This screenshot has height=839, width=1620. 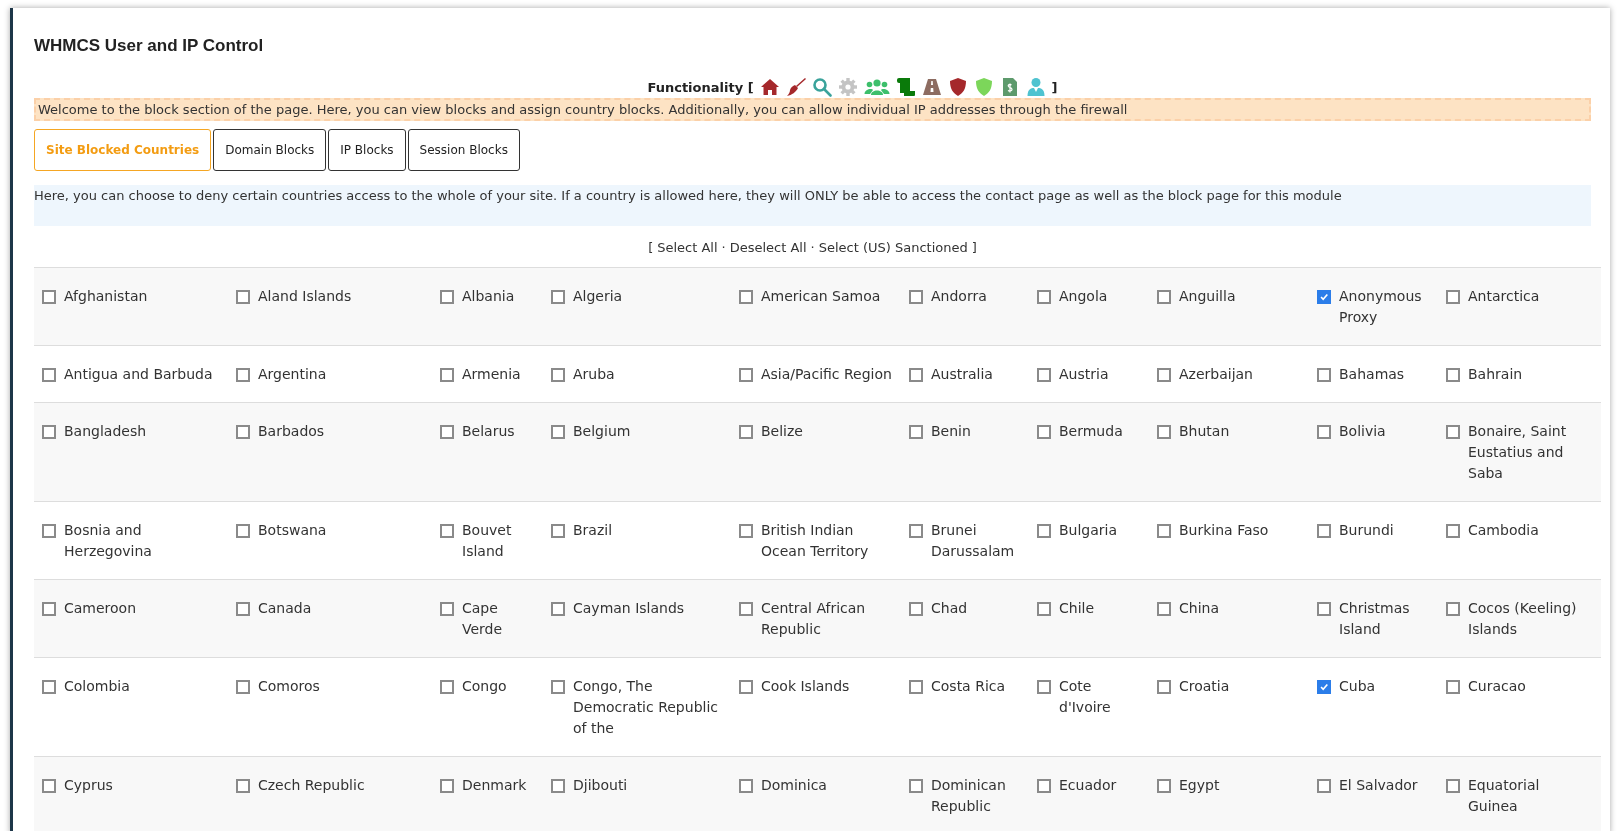 What do you see at coordinates (1089, 530) in the screenshot?
I see `country-label: Bulgaria` at bounding box center [1089, 530].